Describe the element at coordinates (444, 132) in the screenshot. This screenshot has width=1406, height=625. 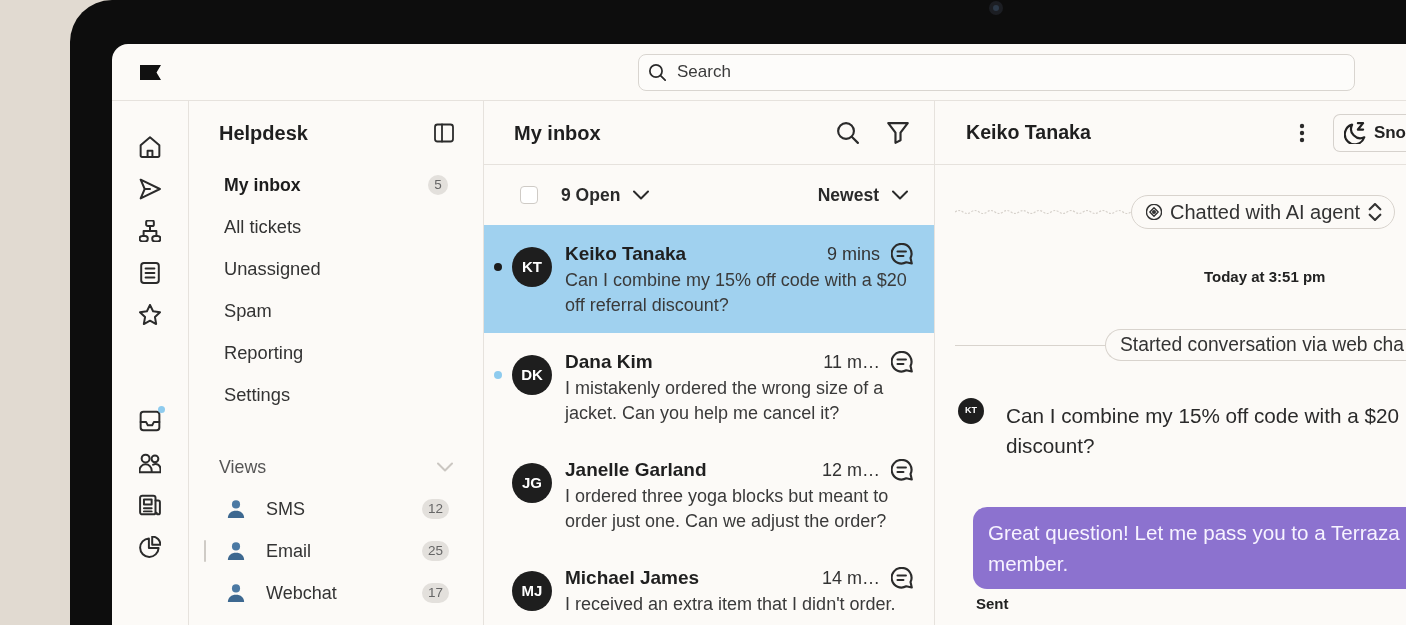
I see `sidebar-toggle-icon` at that location.